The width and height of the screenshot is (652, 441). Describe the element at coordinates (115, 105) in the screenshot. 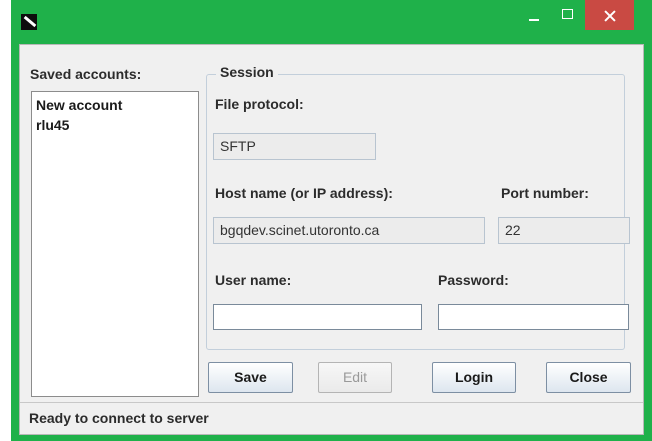

I see `list-item: New account` at that location.